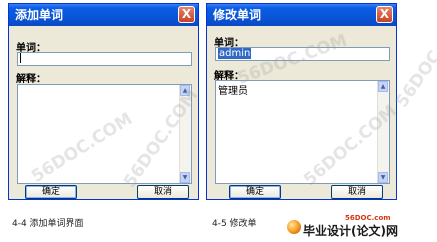 This screenshot has height=242, width=437. I want to click on figure-caption-4-4: 4-4 添加单词界面, so click(48, 224).